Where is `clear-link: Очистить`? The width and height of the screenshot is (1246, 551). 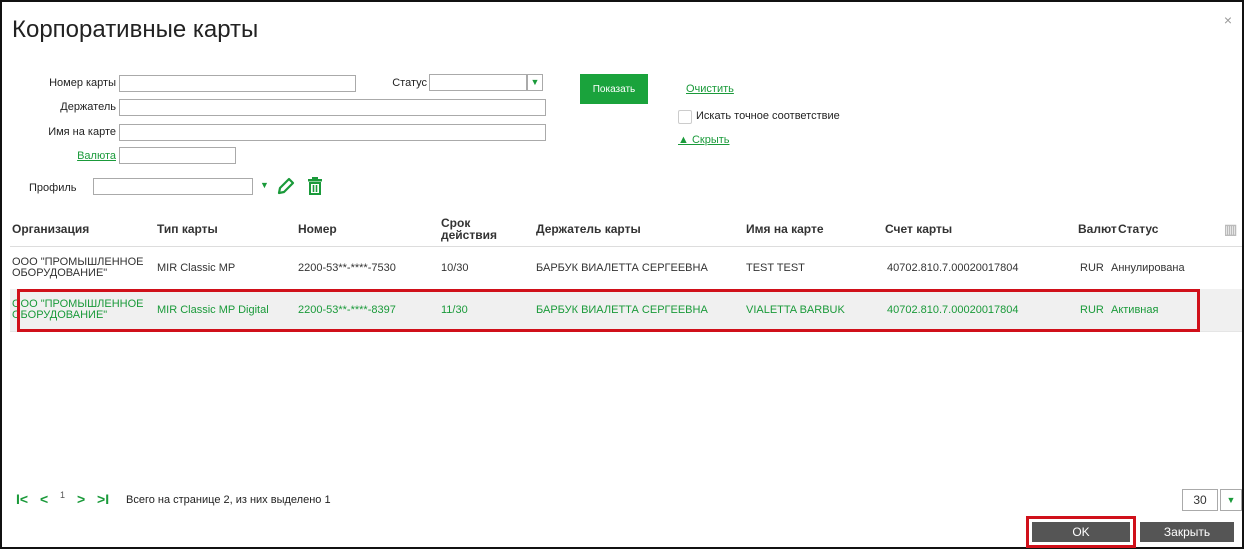 clear-link: Очистить is located at coordinates (710, 89).